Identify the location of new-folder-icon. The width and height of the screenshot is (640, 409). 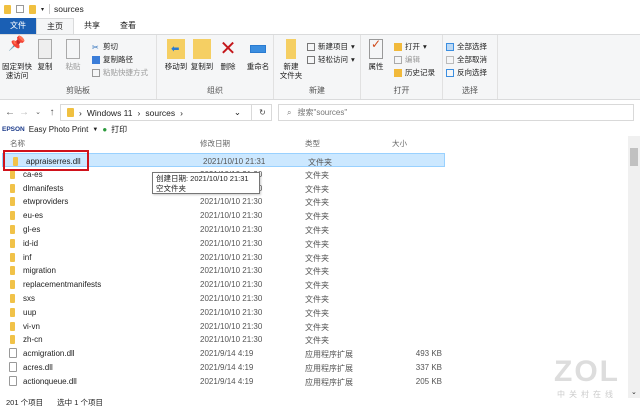
(291, 49).